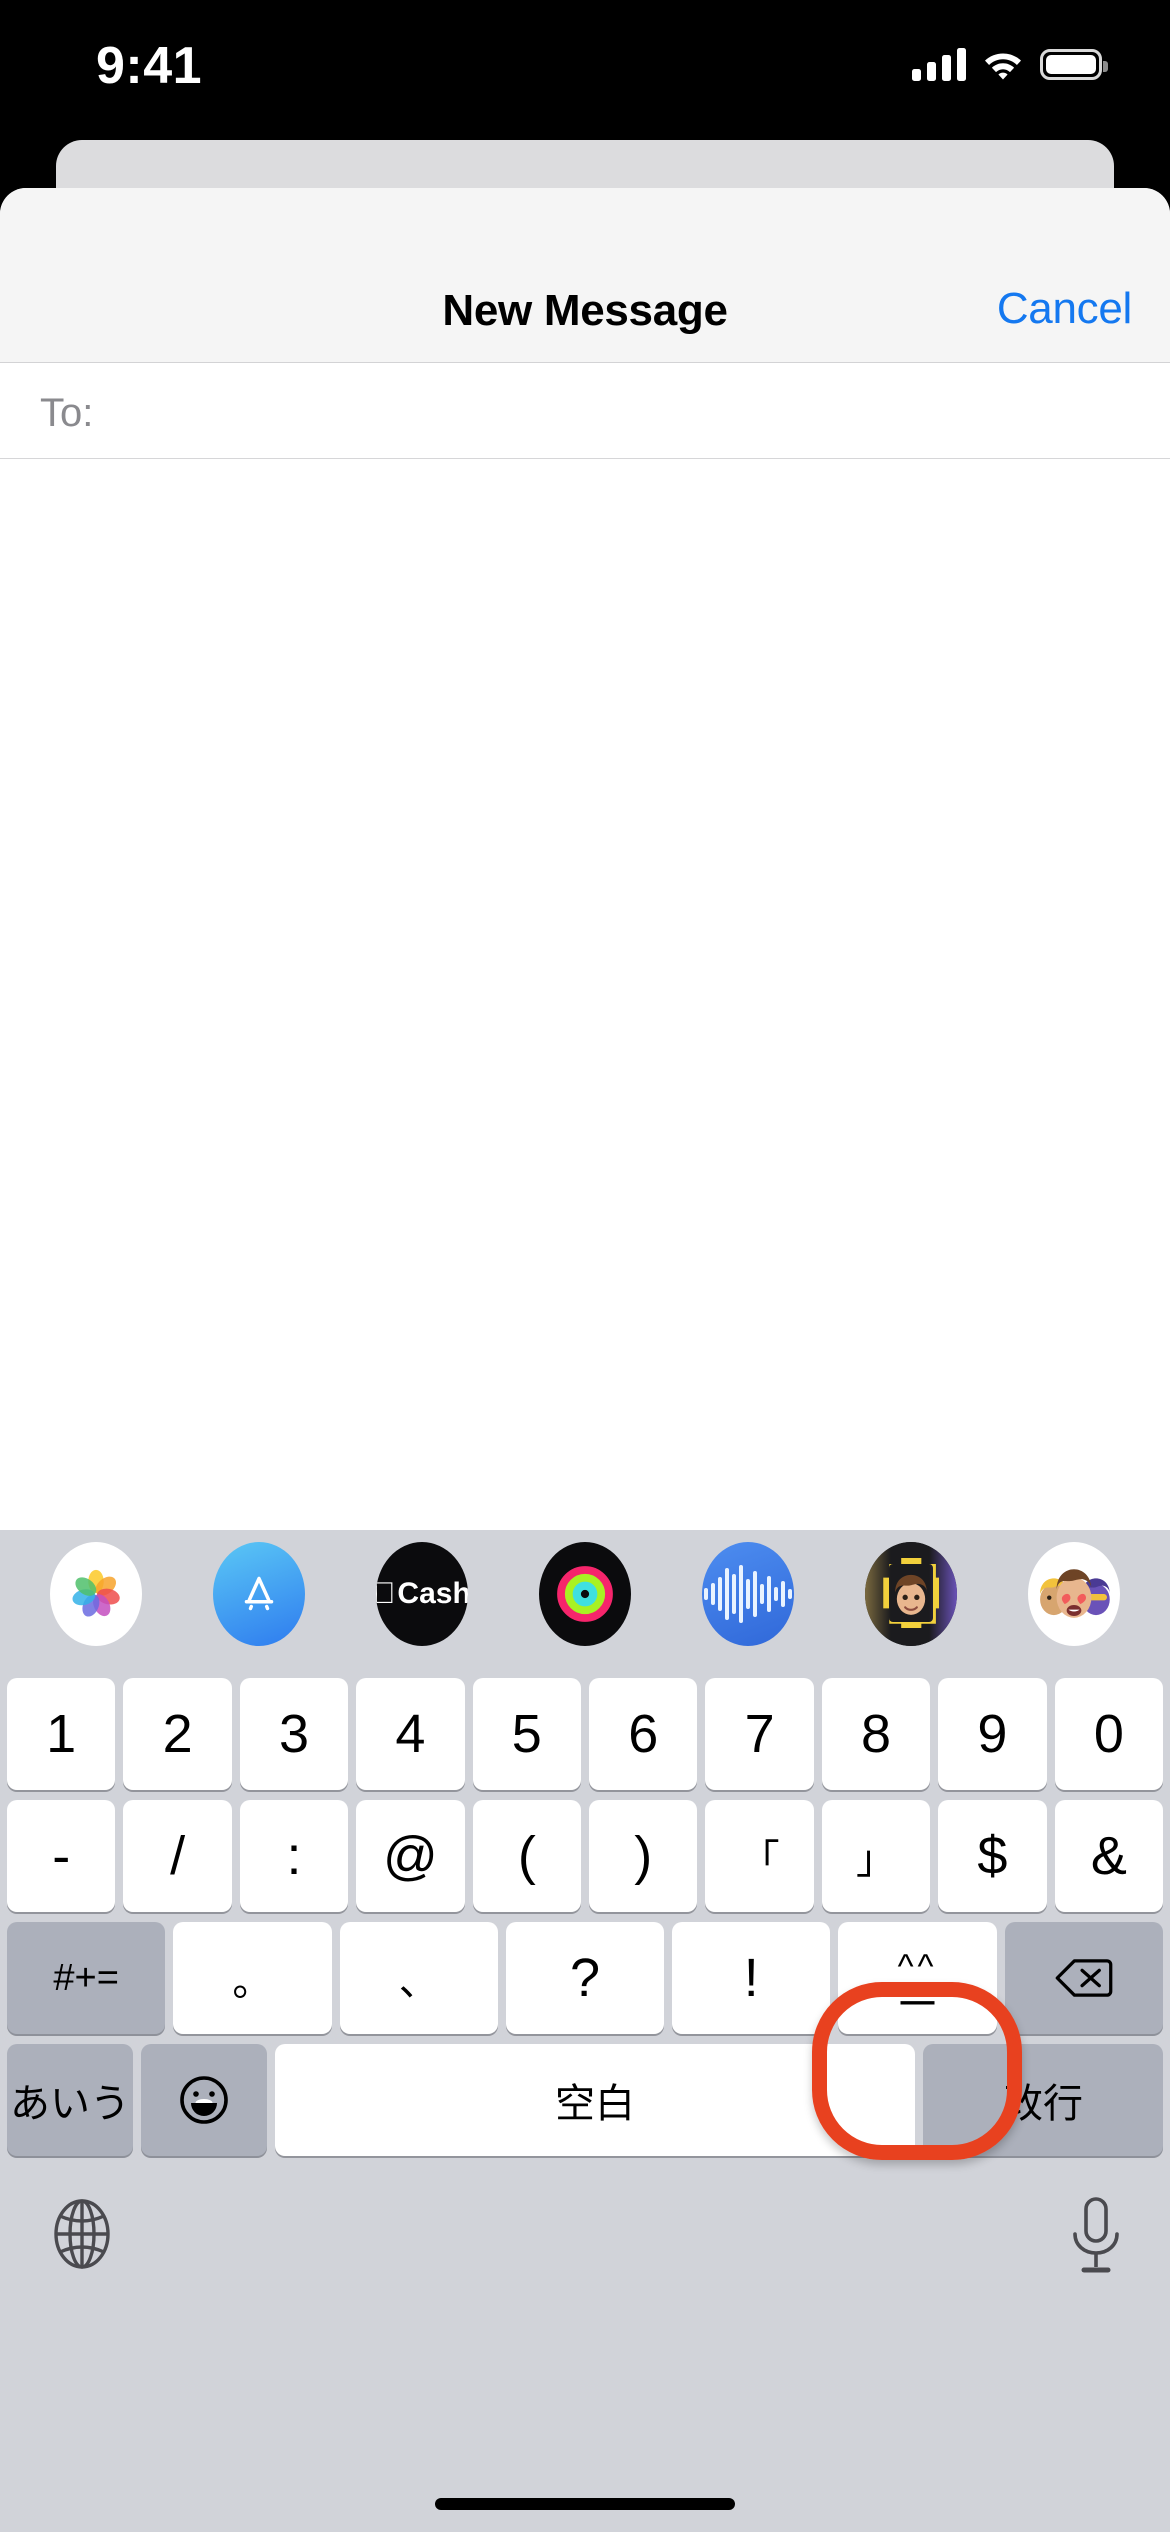  I want to click on app-icon-apple-cash:  Cash, so click(421, 1594).